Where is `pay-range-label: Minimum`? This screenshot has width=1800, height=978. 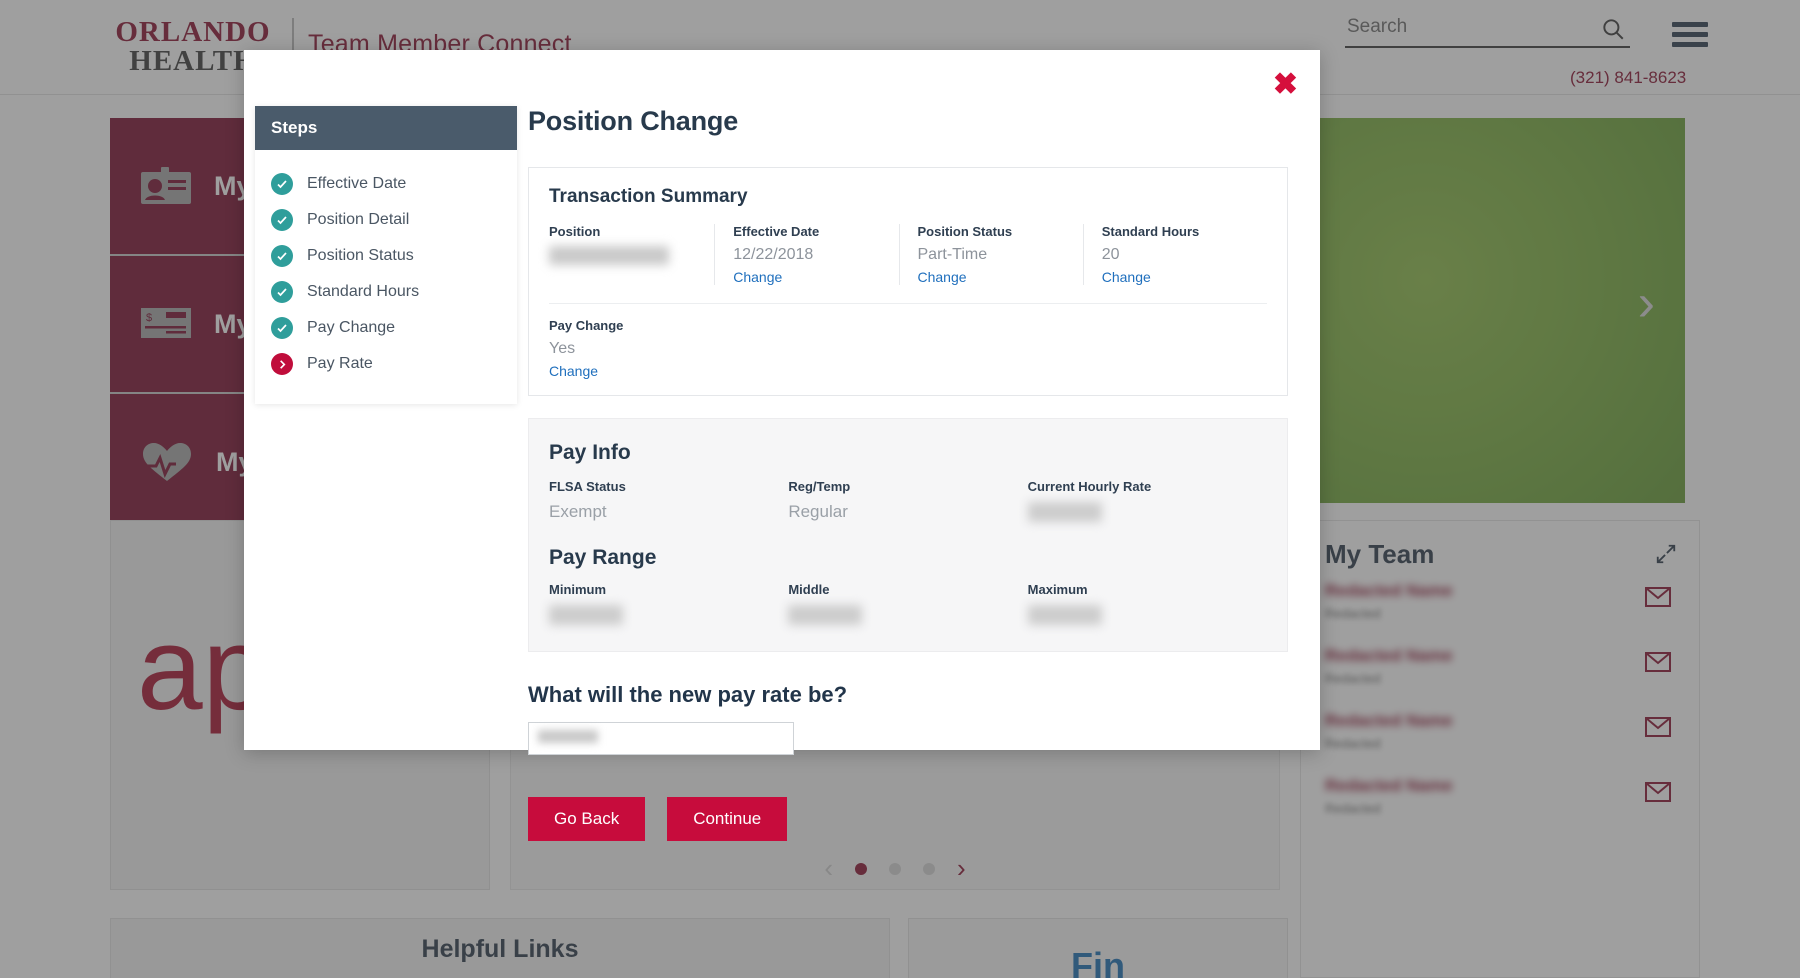
pay-range-label: Minimum is located at coordinates (578, 589).